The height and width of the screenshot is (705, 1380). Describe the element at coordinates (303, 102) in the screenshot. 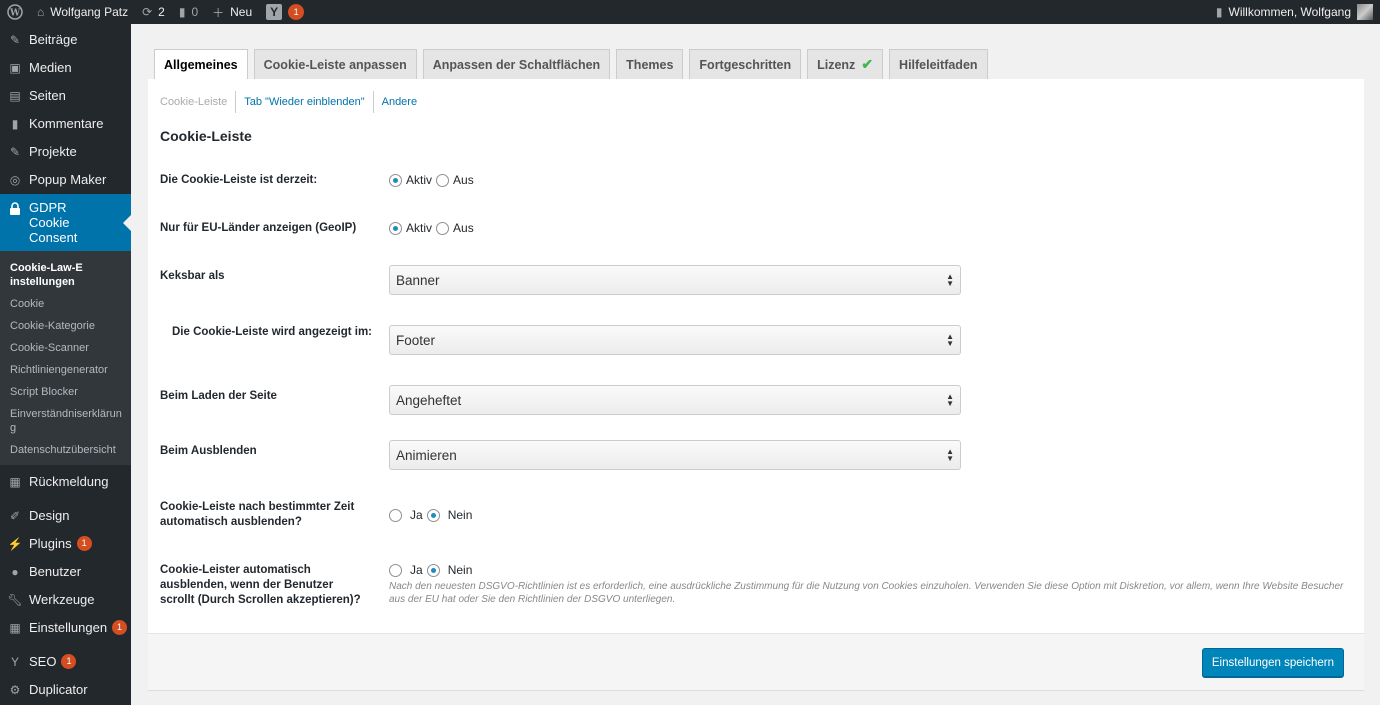

I see `subnav-revisit-tab: Tab "Wieder einblenden"` at that location.